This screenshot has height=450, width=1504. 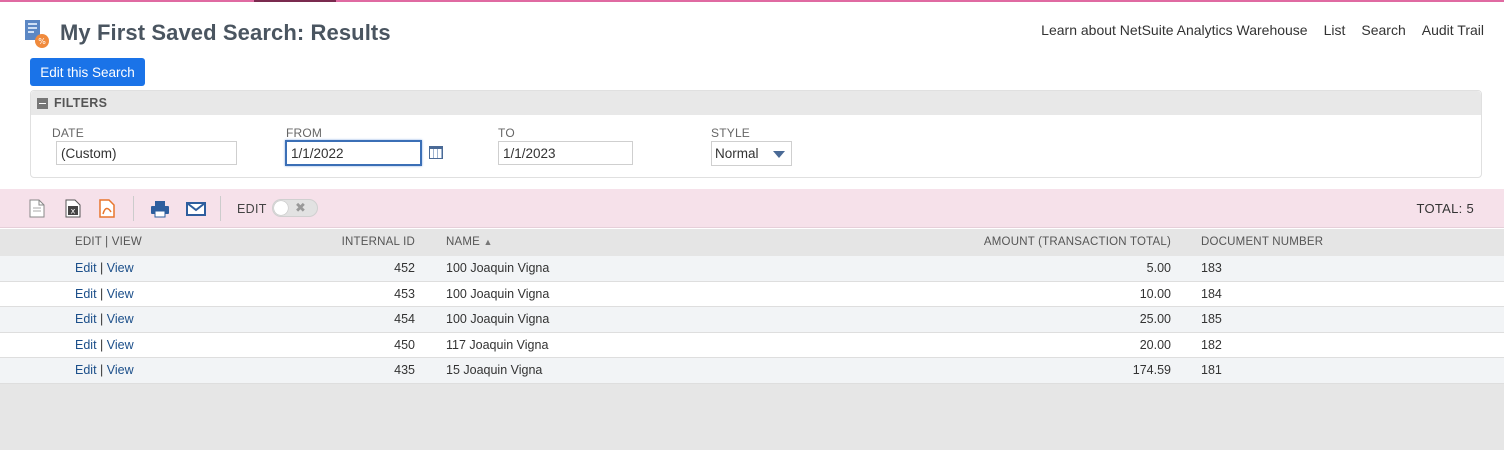 What do you see at coordinates (1211, 268) in the screenshot?
I see `cell-document-number: 183` at bounding box center [1211, 268].